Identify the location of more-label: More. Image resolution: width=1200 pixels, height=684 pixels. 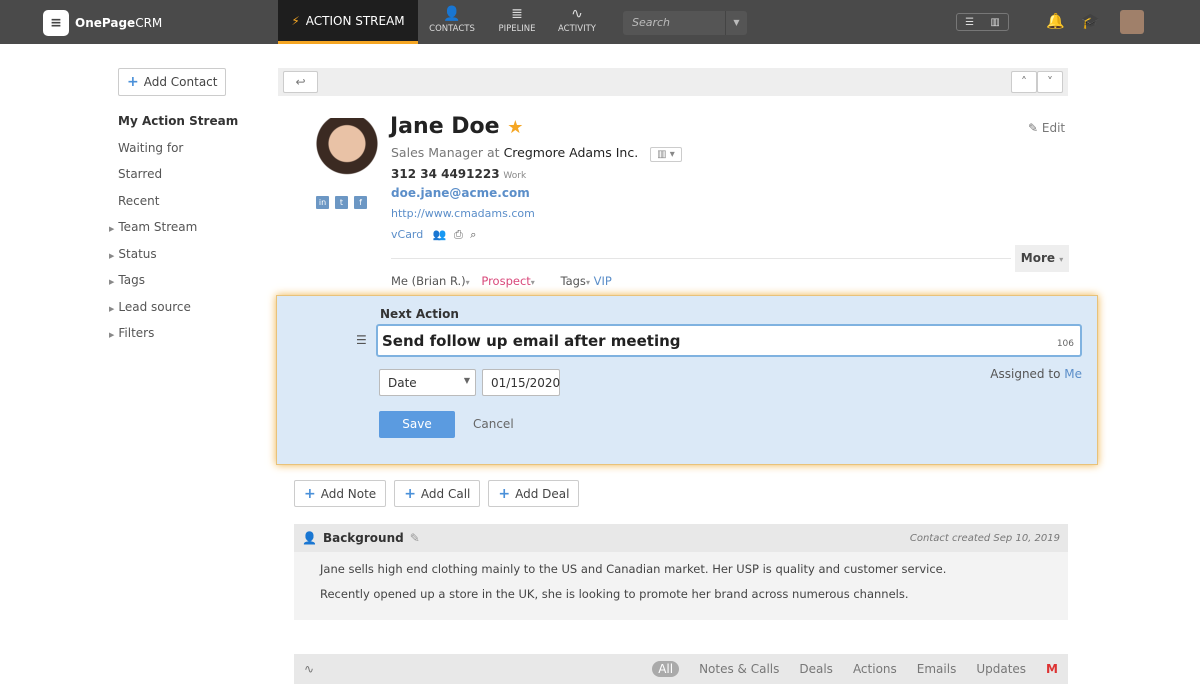
(1038, 258).